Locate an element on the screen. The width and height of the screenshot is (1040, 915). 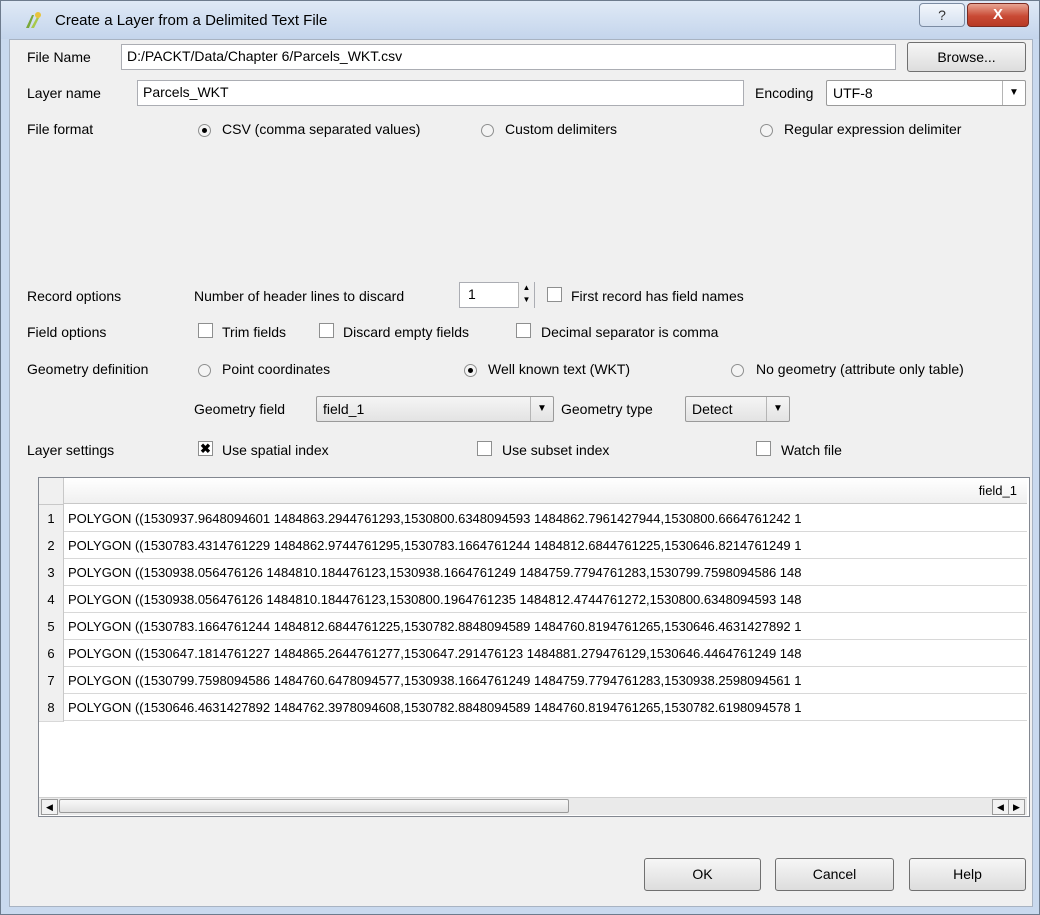
radio-regex-delimiter is located at coordinates (766, 130).